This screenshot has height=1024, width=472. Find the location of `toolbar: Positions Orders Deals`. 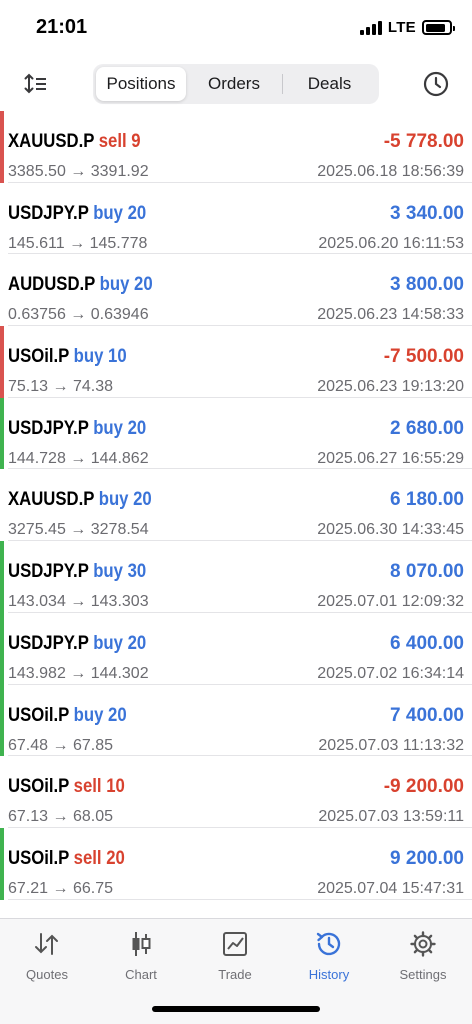

toolbar: Positions Orders Deals is located at coordinates (236, 85).